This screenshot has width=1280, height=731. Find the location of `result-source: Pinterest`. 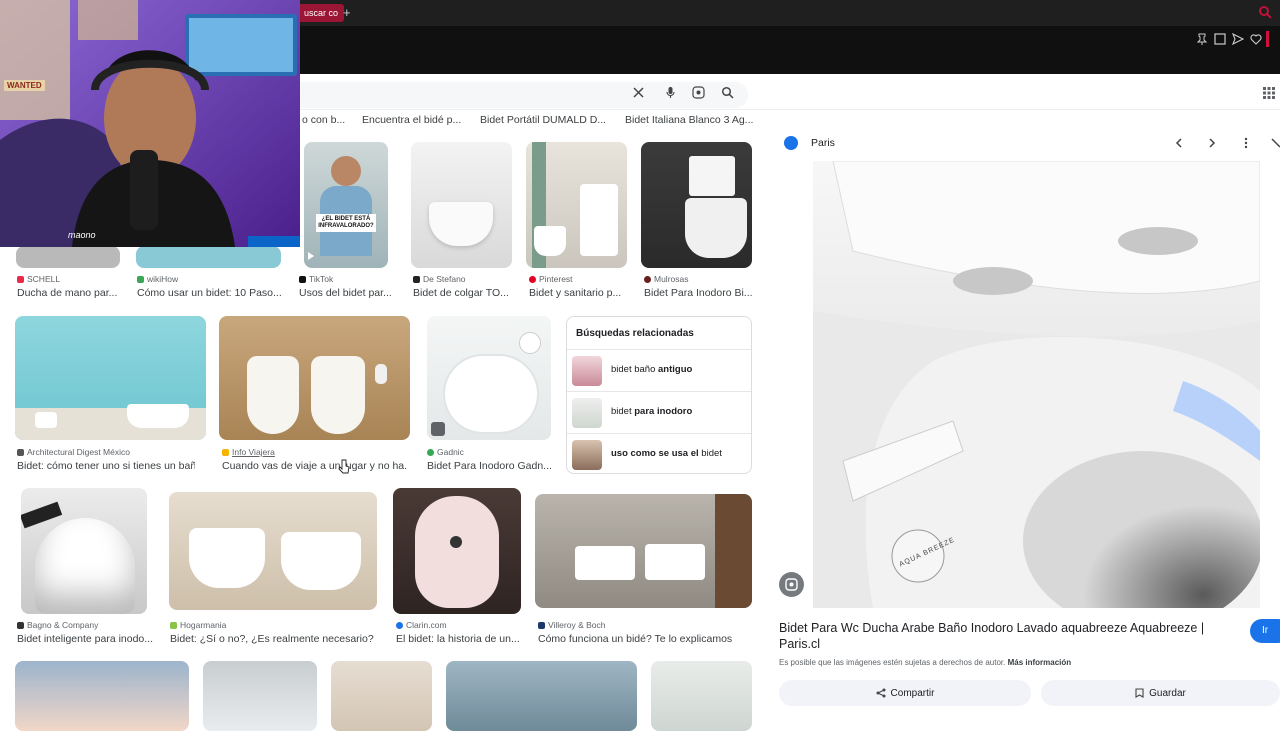

result-source: Pinterest is located at coordinates (551, 279).